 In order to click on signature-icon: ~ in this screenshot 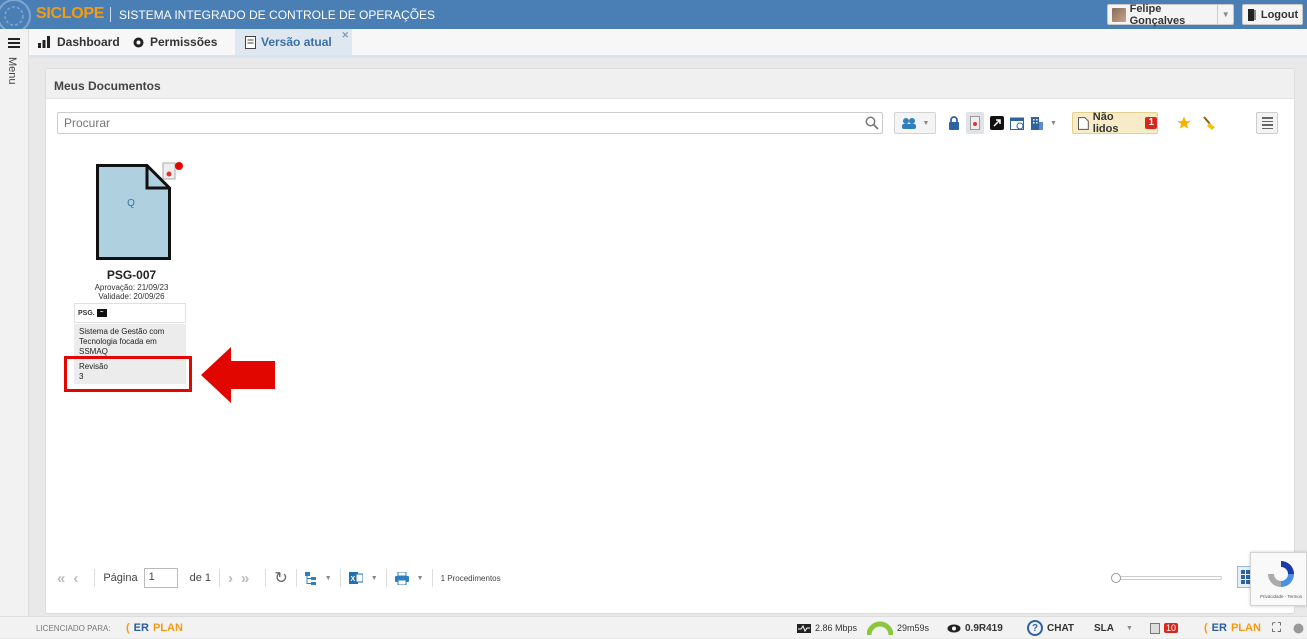, I will do `click(101, 313)`.